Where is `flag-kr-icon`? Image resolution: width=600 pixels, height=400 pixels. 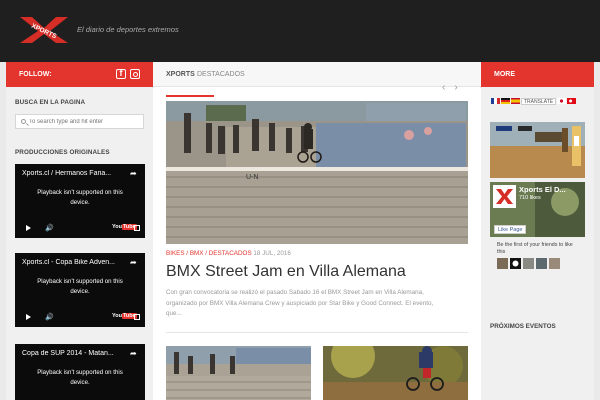
flag-kr-icon is located at coordinates (562, 101).